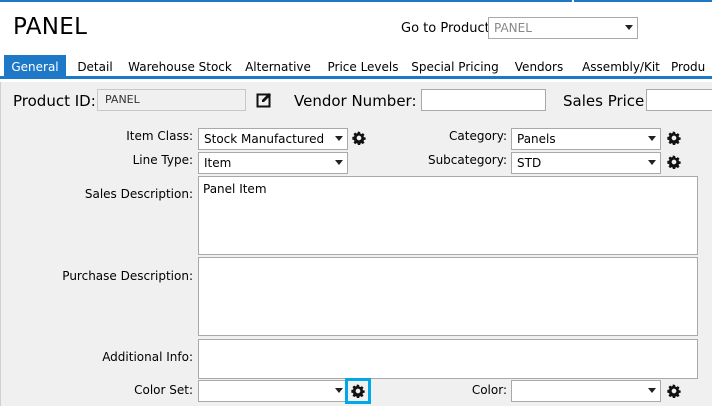 This screenshot has width=712, height=406. I want to click on color-set-settings-button, so click(358, 391).